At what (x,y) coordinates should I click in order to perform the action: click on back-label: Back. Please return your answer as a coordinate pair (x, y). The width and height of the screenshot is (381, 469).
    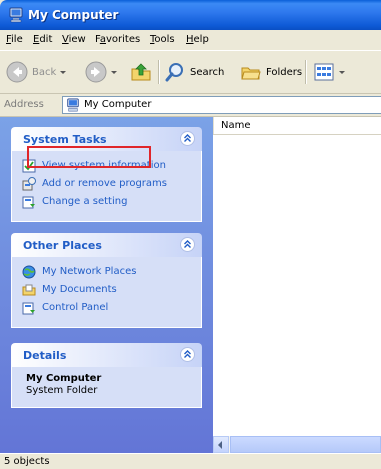
    Looking at the image, I should click on (44, 72).